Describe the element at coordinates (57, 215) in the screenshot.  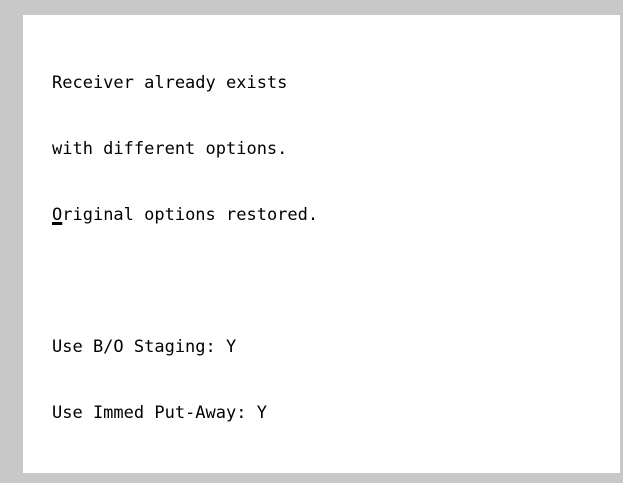
I see `input-cursor: O` at that location.